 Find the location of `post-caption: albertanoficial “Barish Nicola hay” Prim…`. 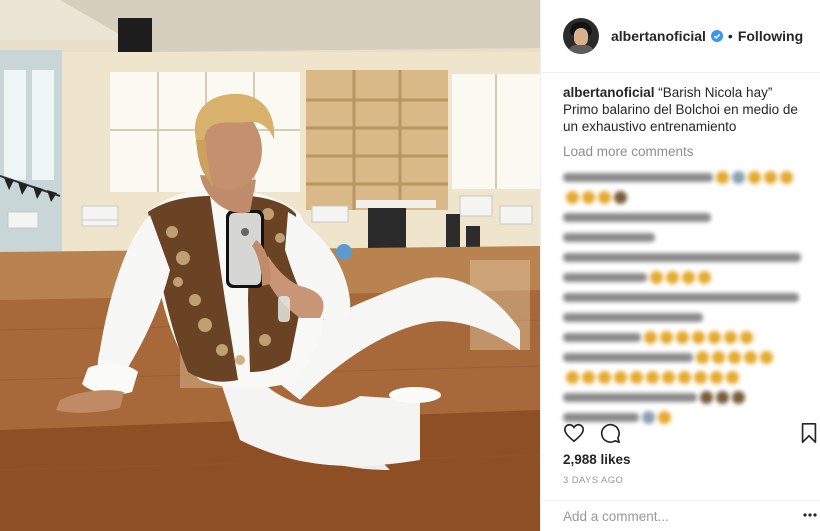

post-caption: albertanoficial “Barish Nicola hay” Prim… is located at coordinates (683, 109).